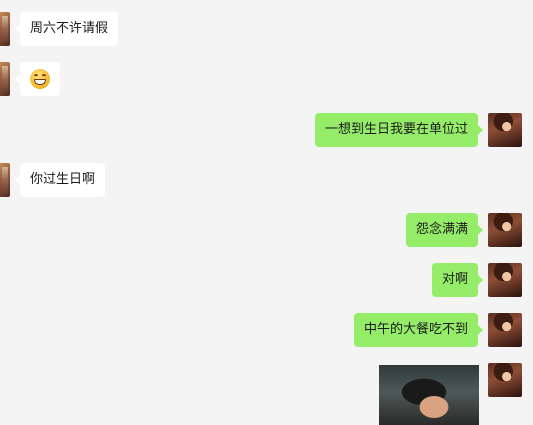 This screenshot has height=425, width=533. What do you see at coordinates (66, 29) in the screenshot?
I see `incoming-message-bubble: 周六不许请假` at bounding box center [66, 29].